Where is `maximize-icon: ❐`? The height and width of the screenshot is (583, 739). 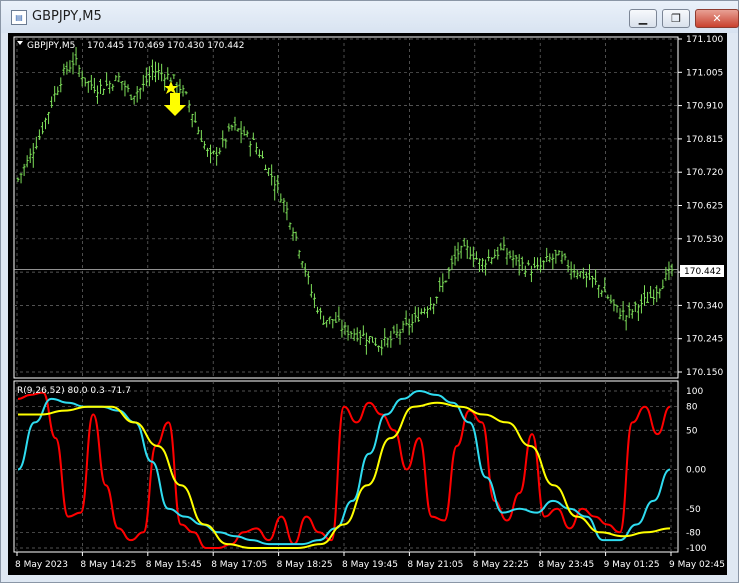
maximize-icon: ❐ is located at coordinates (676, 18).